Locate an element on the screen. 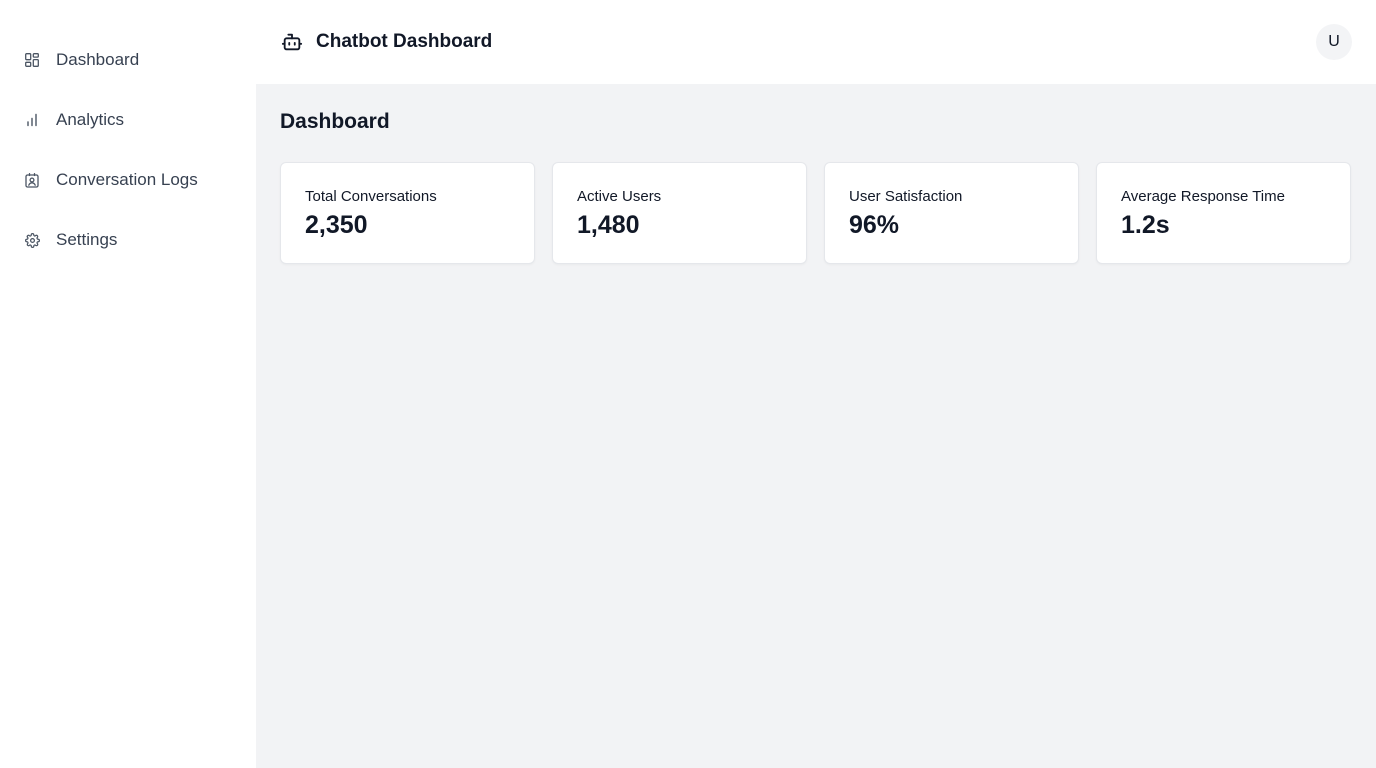 Image resolution: width=1376 pixels, height=768 pixels. bar-chart-icon is located at coordinates (32, 120).